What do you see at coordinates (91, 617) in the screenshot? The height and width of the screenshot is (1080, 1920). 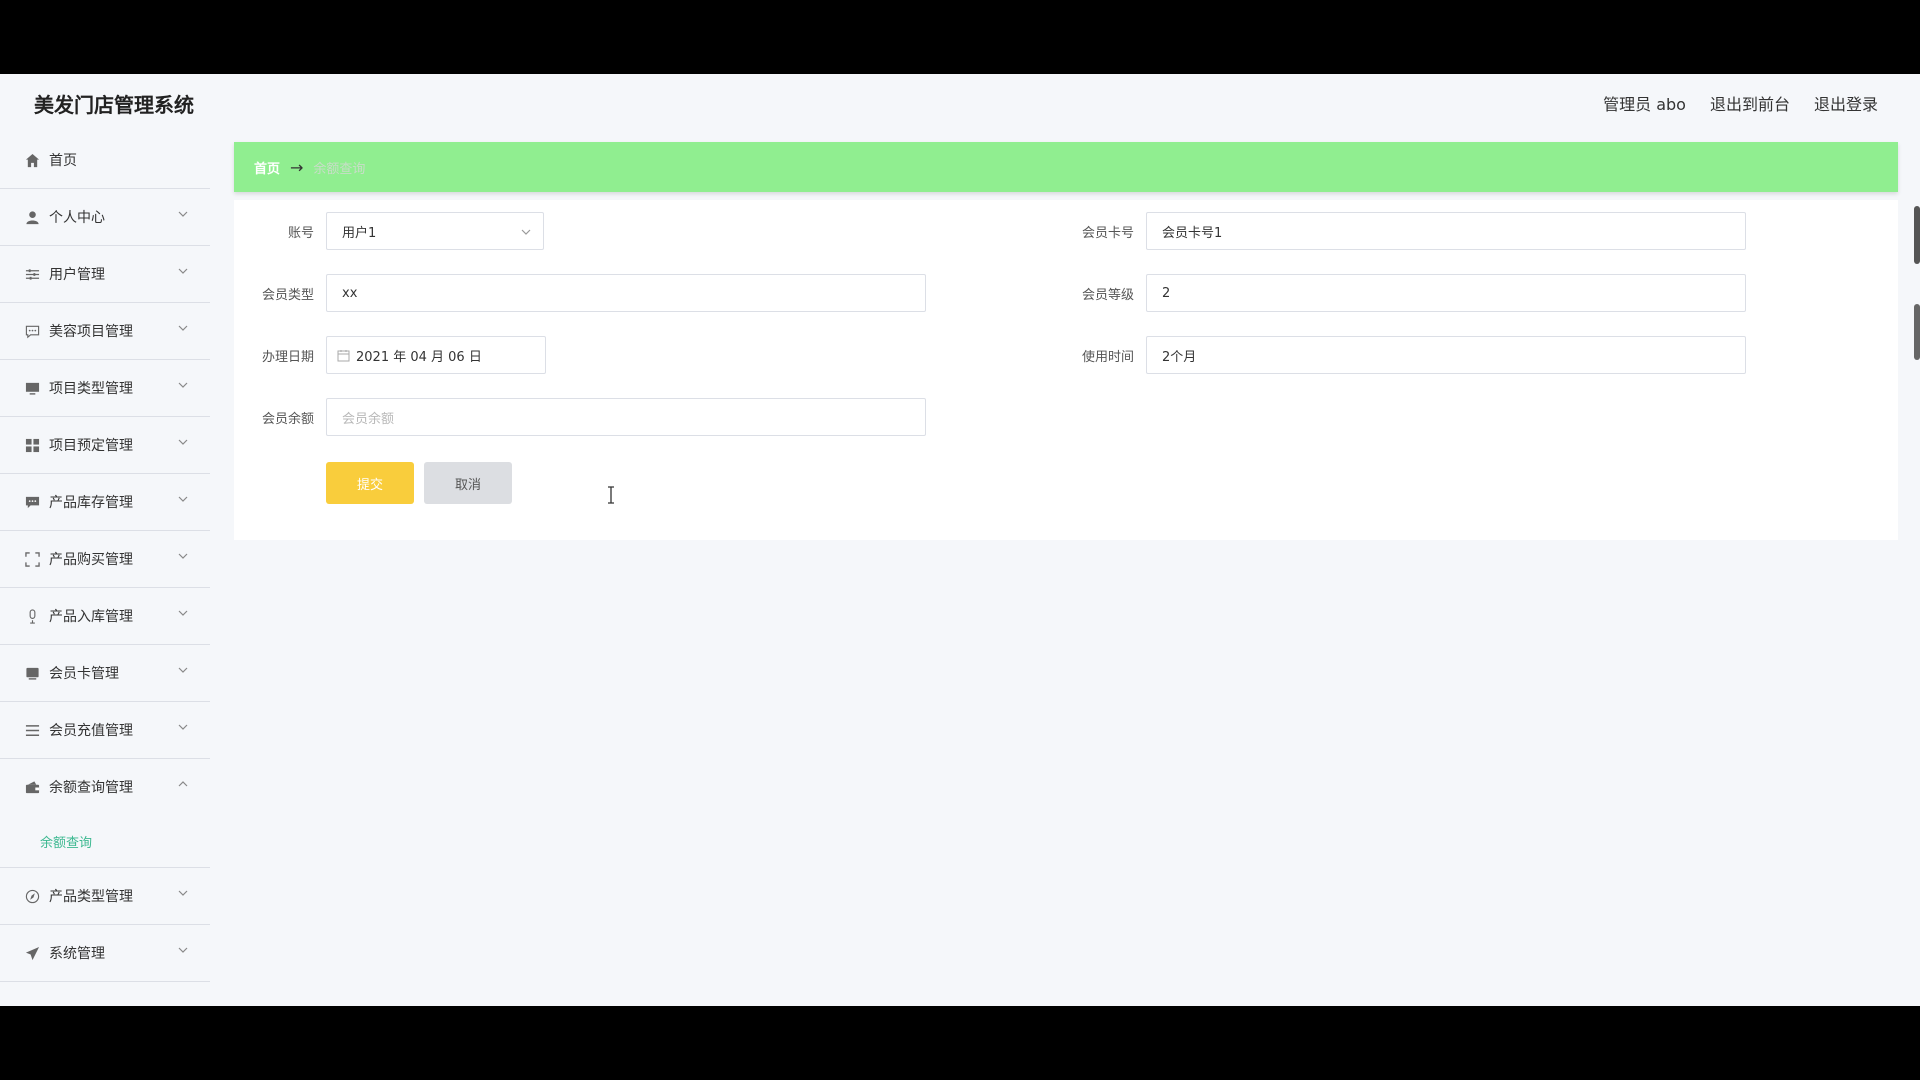 I see `sidebar-item-label: 产品入库管理` at bounding box center [91, 617].